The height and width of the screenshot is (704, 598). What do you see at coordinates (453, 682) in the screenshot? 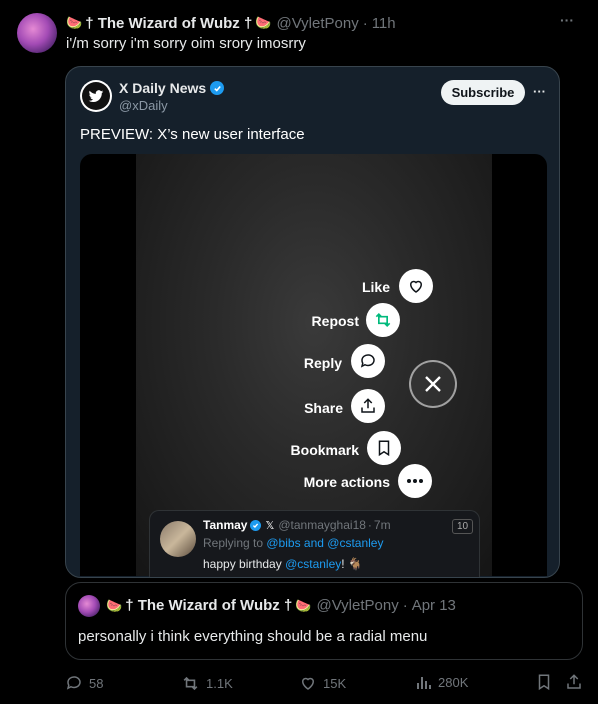
I see `view-count: 280K` at bounding box center [453, 682].